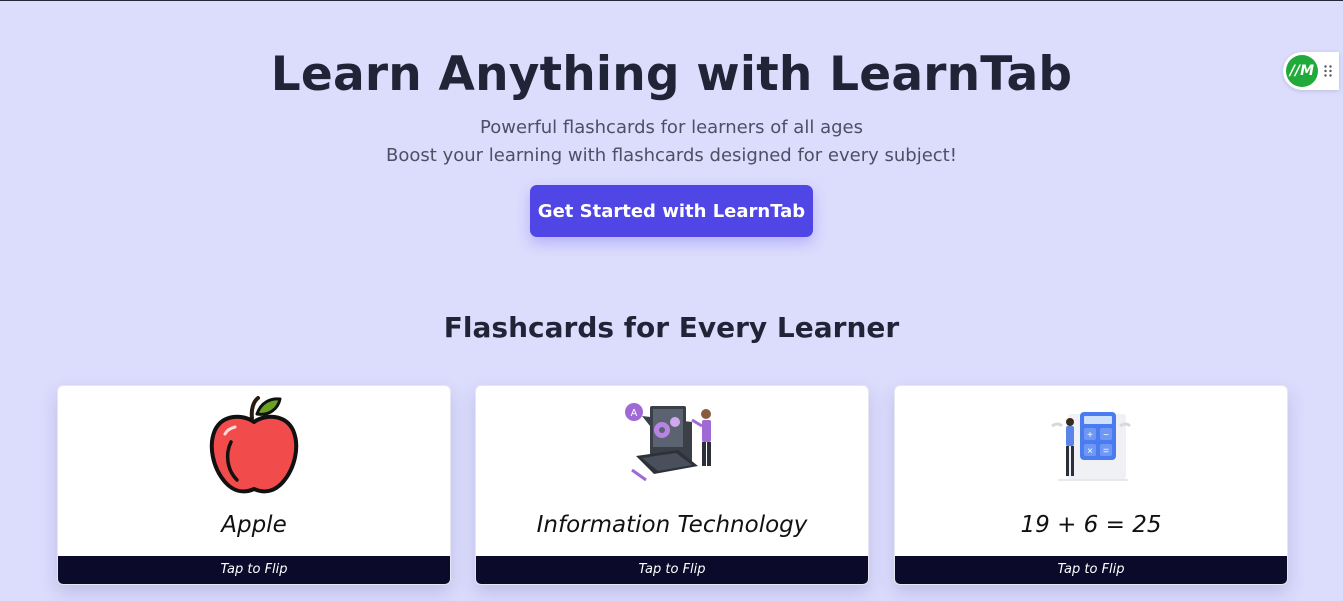  I want to click on apple-icon, so click(254, 445).